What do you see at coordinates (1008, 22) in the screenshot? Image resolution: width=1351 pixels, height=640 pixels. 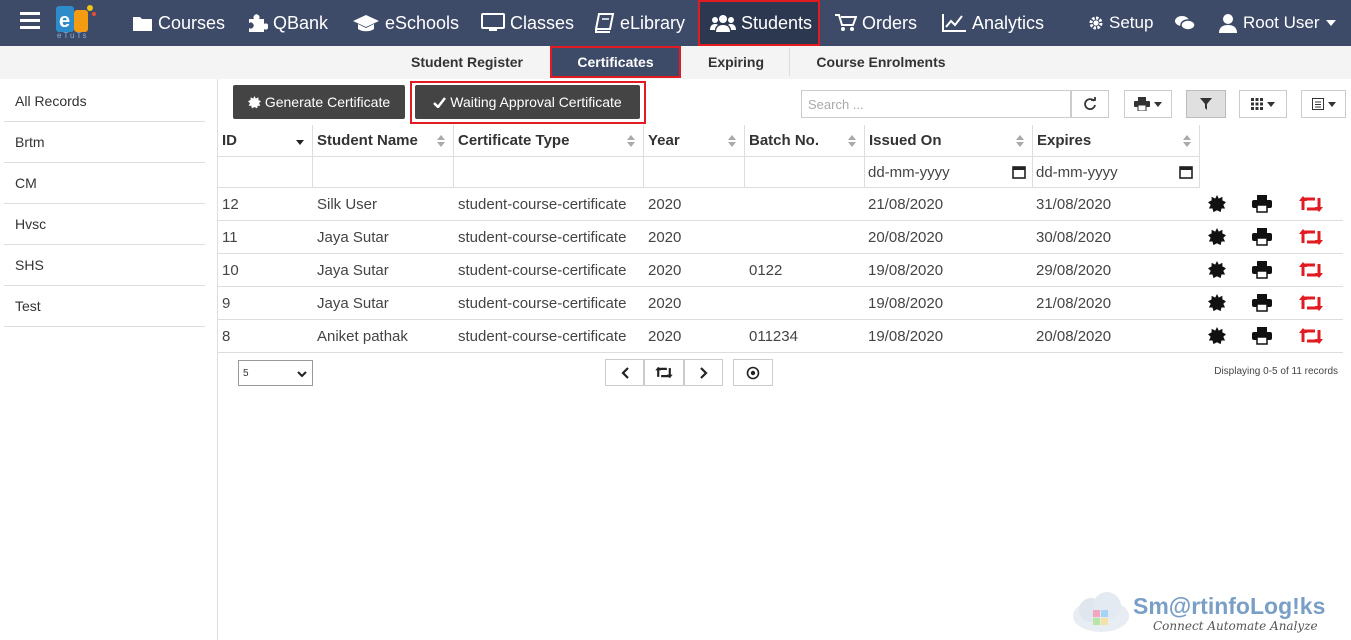 I see `nav-analytics-label: Analytics` at bounding box center [1008, 22].